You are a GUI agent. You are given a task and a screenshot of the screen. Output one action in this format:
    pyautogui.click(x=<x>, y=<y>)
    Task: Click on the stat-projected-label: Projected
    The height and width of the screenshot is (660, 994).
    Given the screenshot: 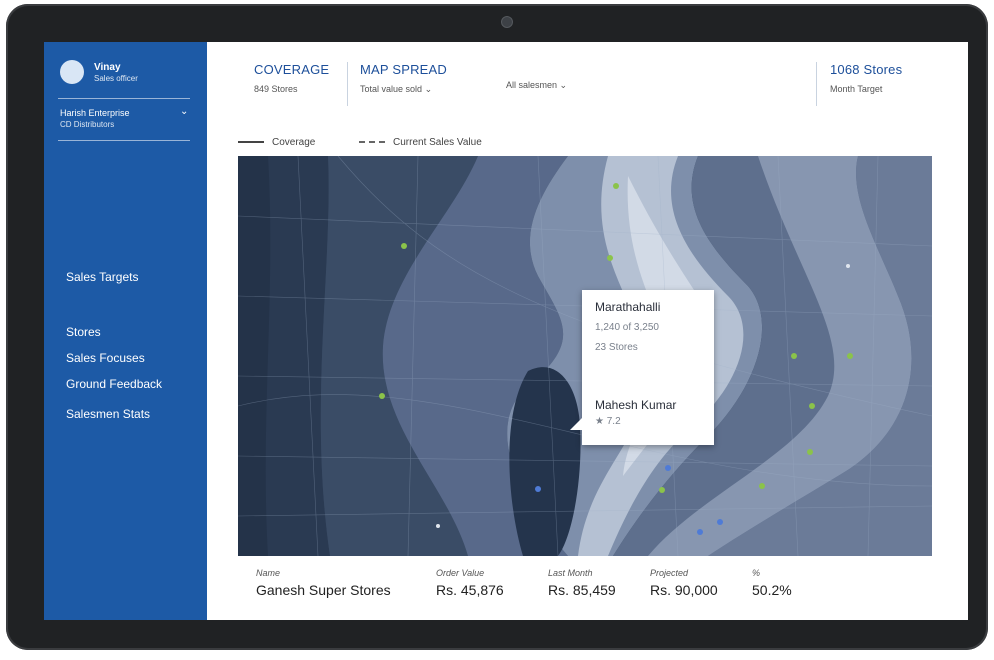 What is the action you would take?
    pyautogui.click(x=669, y=573)
    